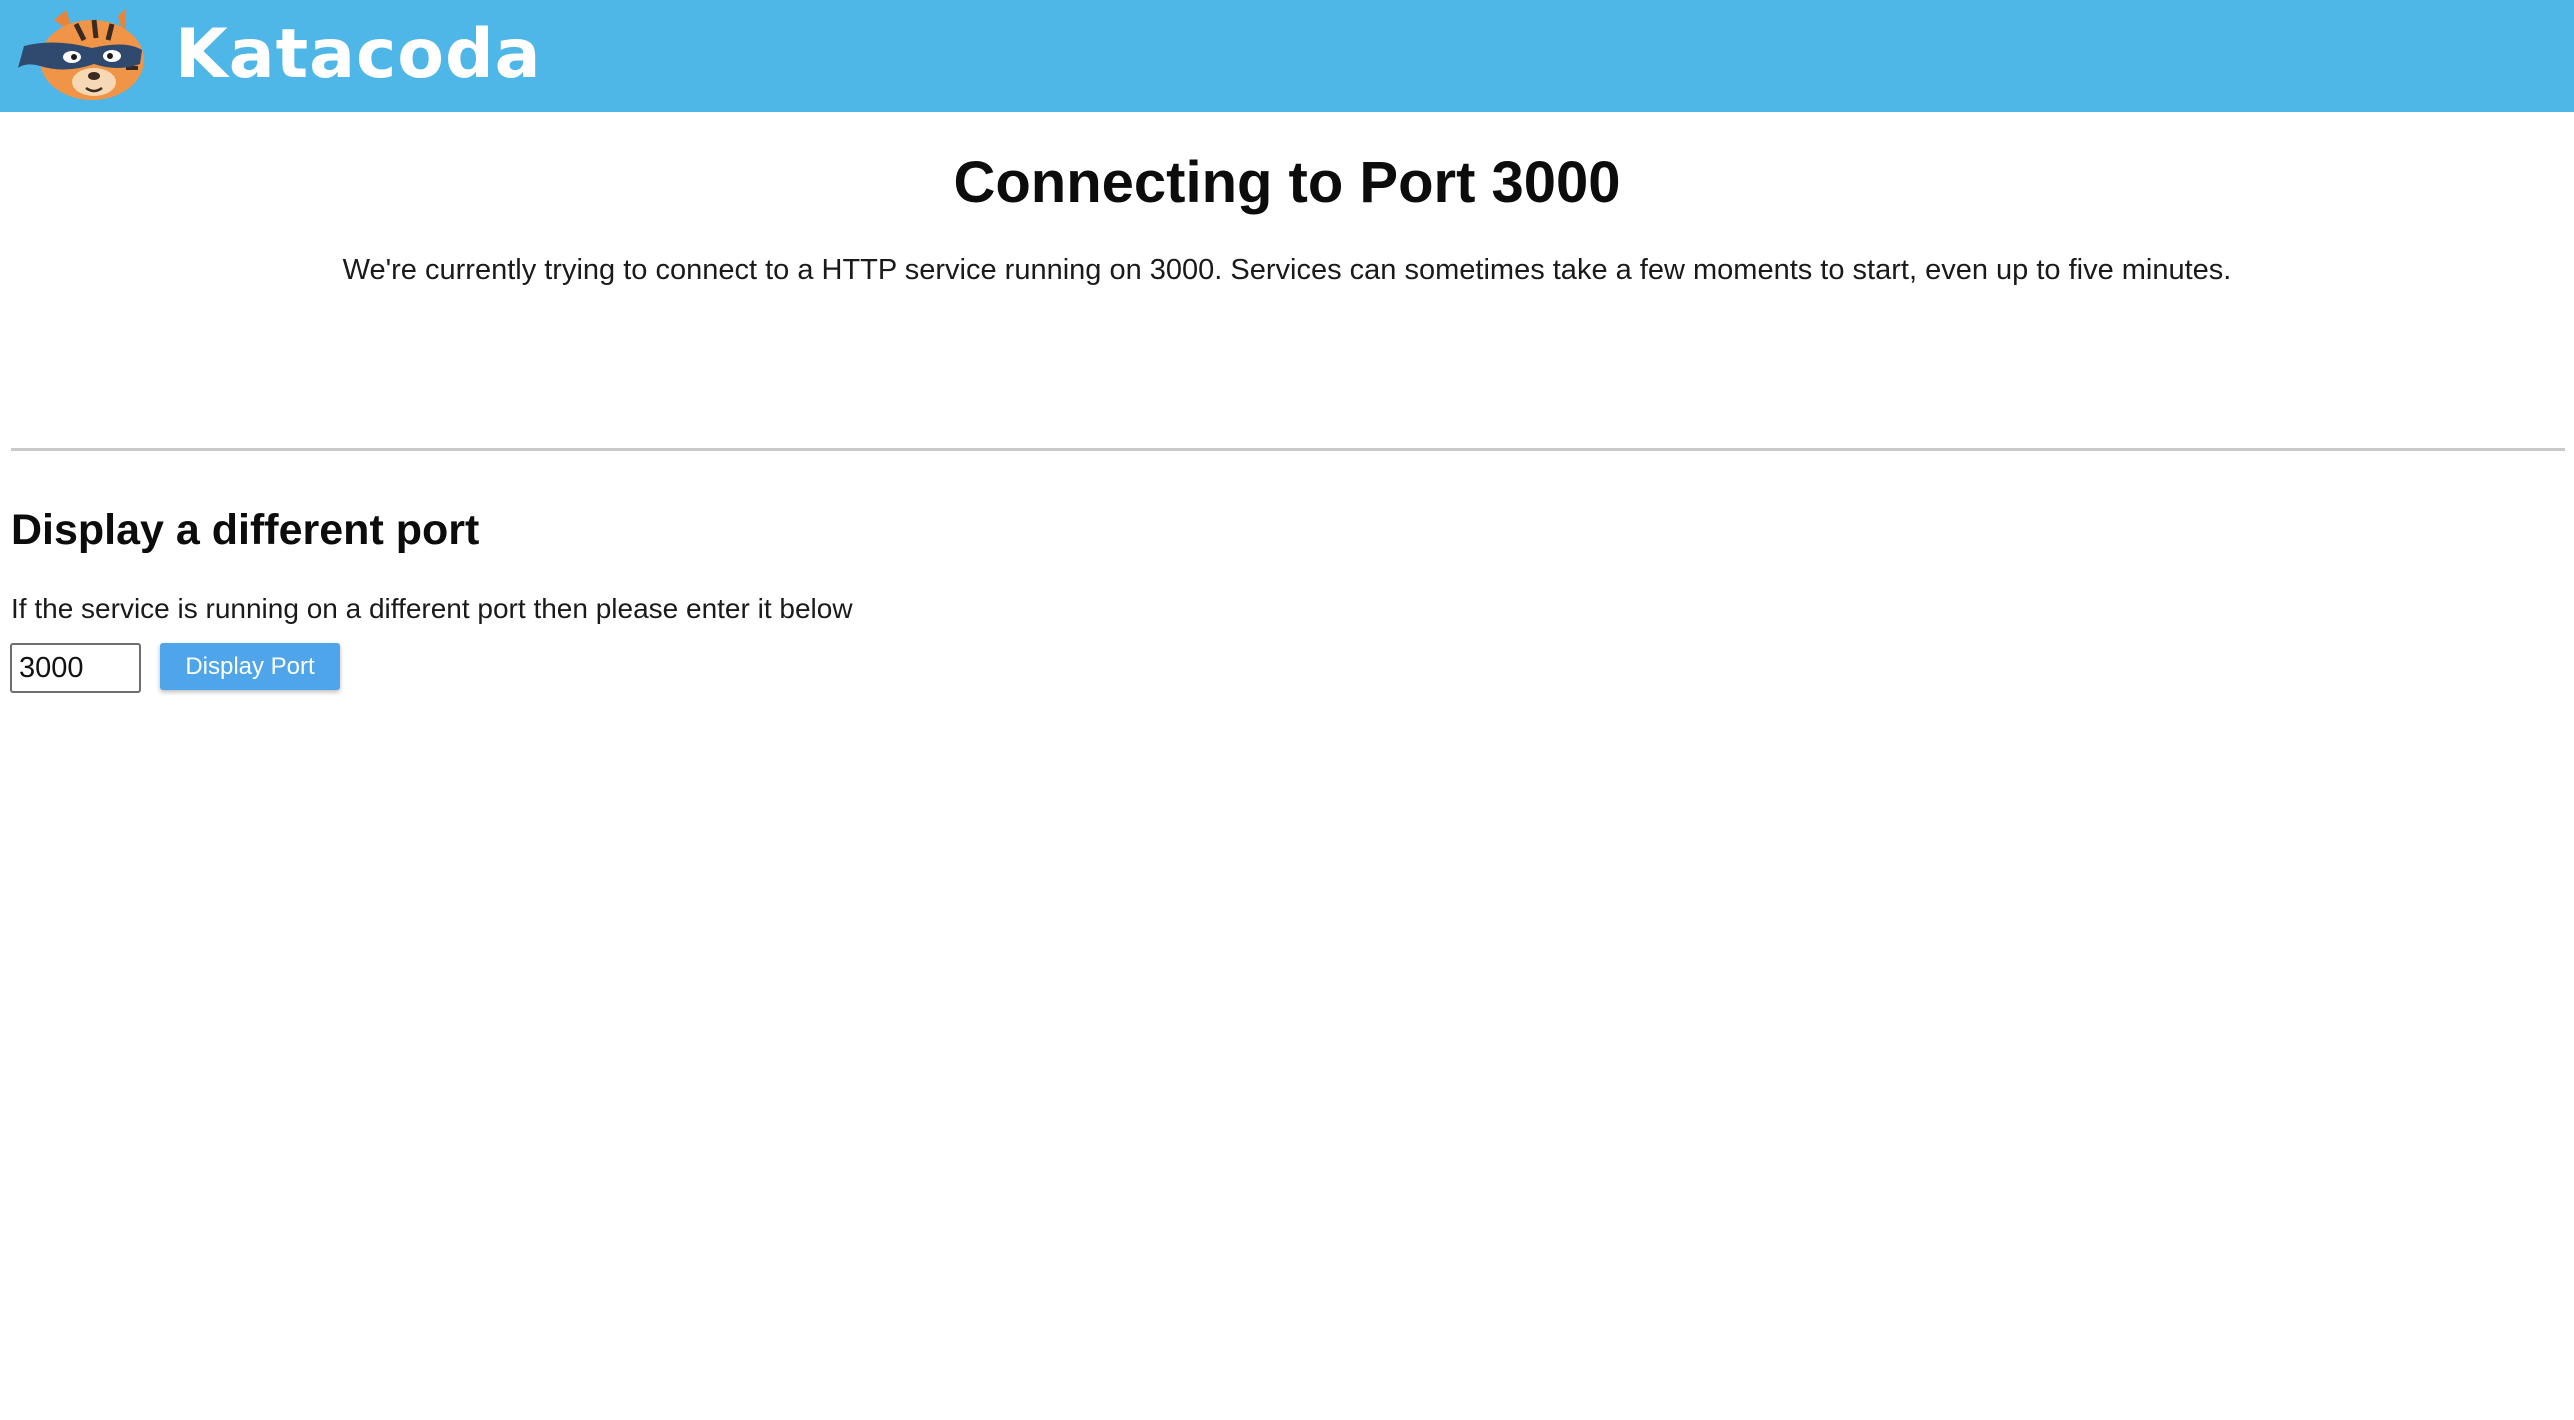  Describe the element at coordinates (250, 666) in the screenshot. I see `display-port-button: Display Port` at that location.